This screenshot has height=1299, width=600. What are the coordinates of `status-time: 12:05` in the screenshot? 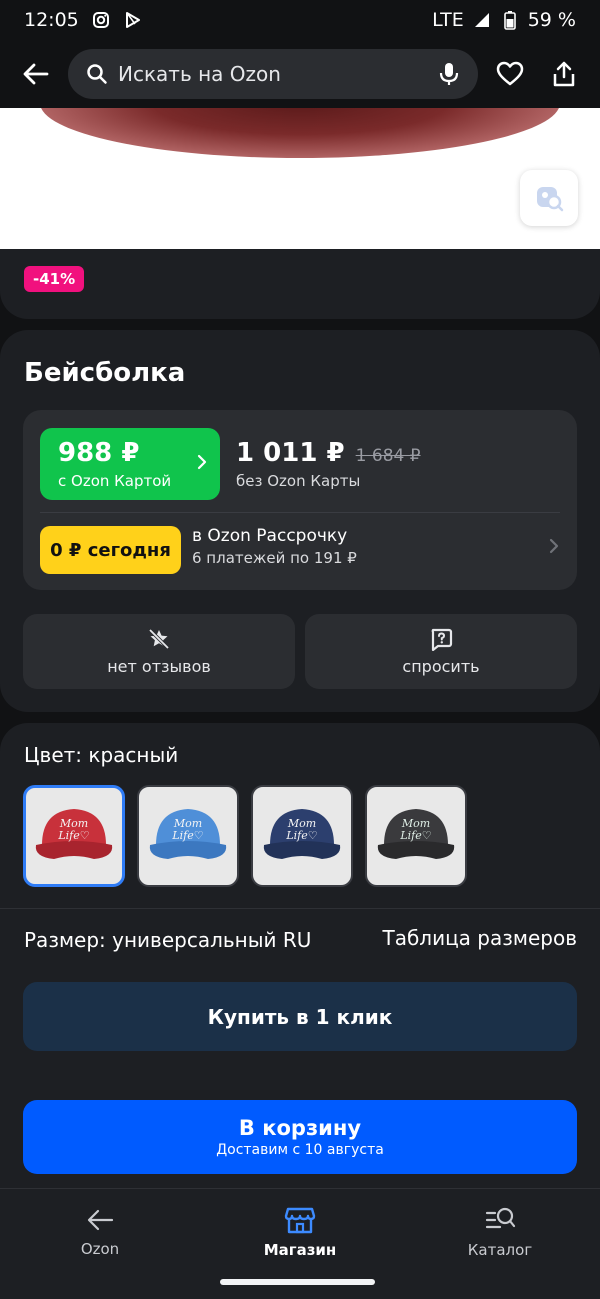 It's located at (51, 20).